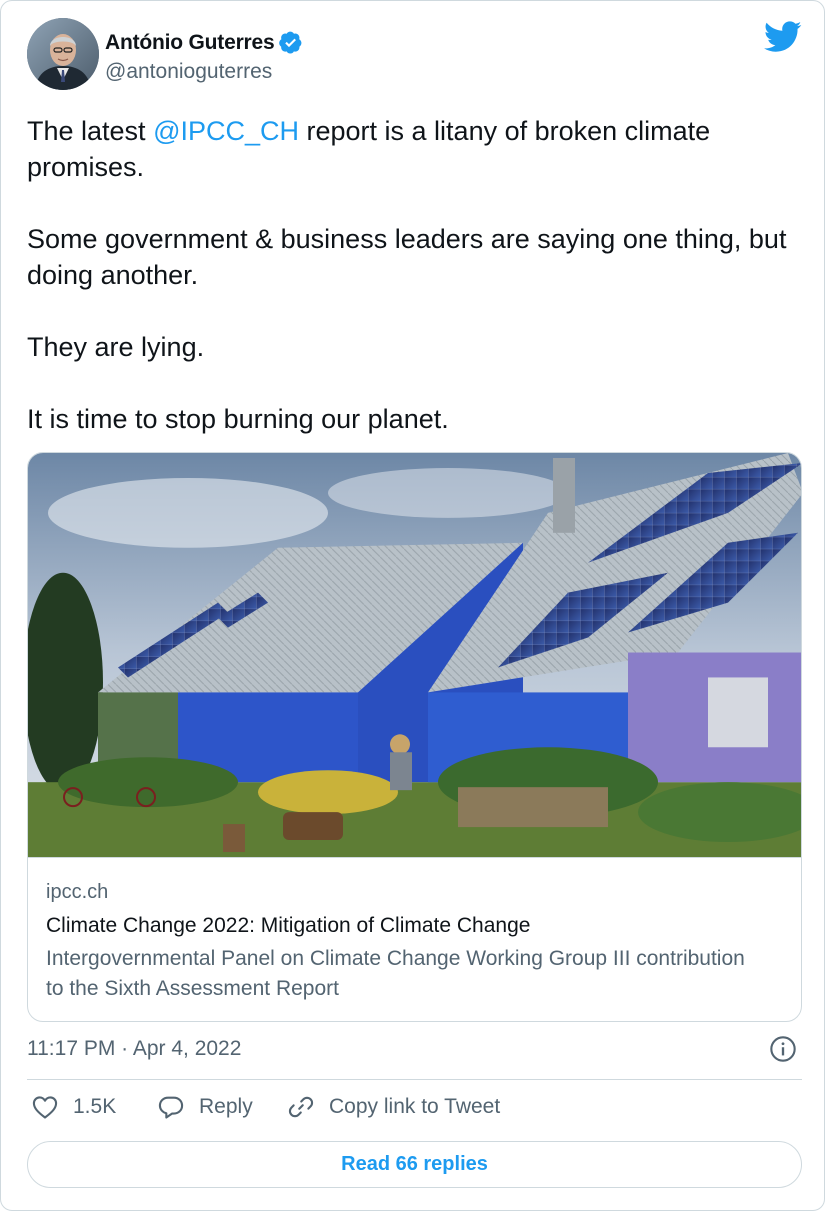 The width and height of the screenshot is (825, 1211). Describe the element at coordinates (95, 1106) in the screenshot. I see `like-count: 1.5K` at that location.